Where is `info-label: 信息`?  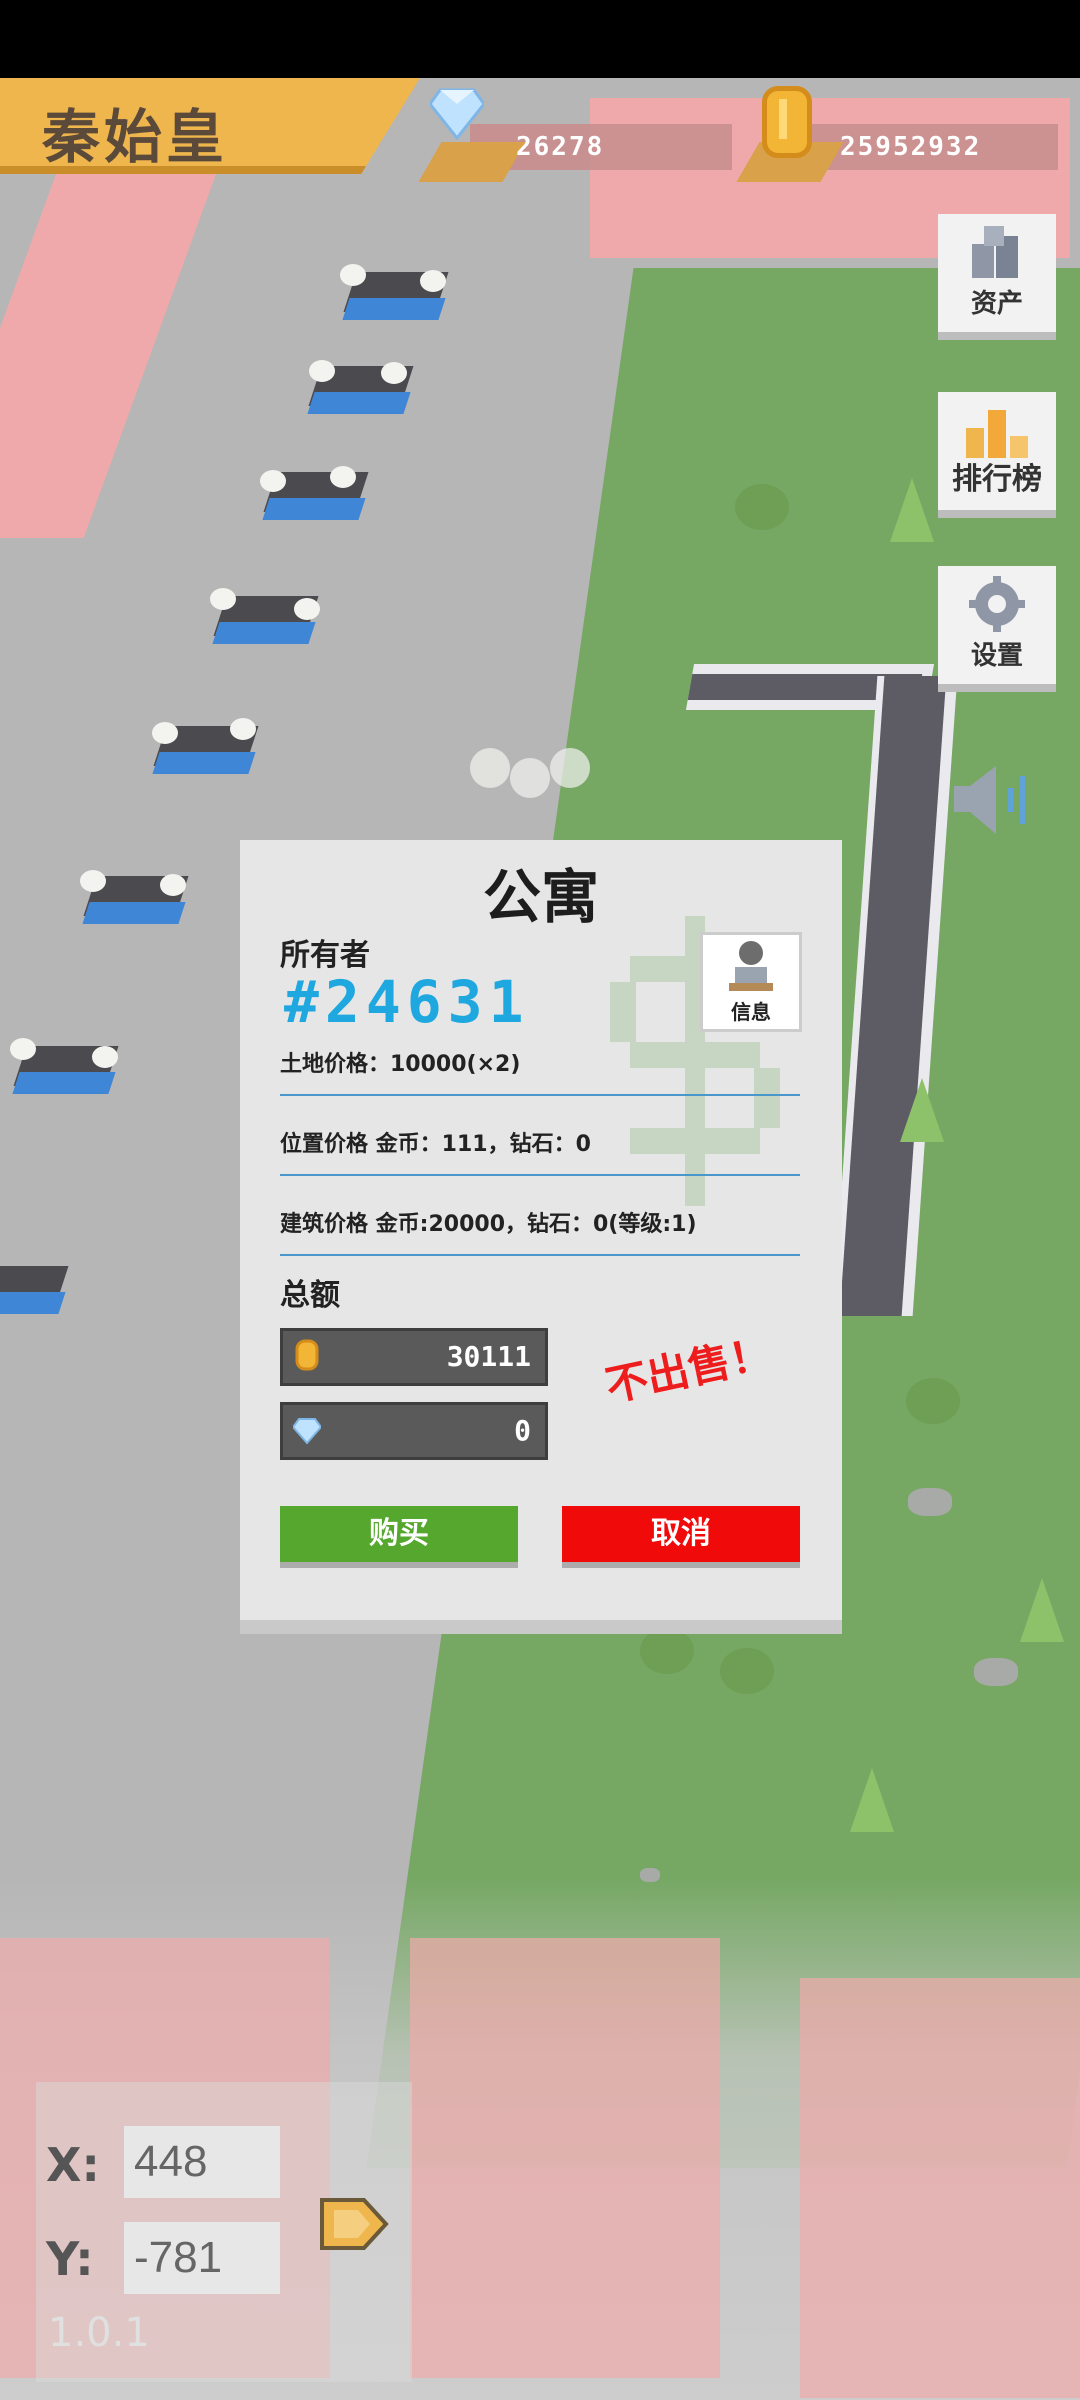
info-label: 信息 is located at coordinates (751, 1012).